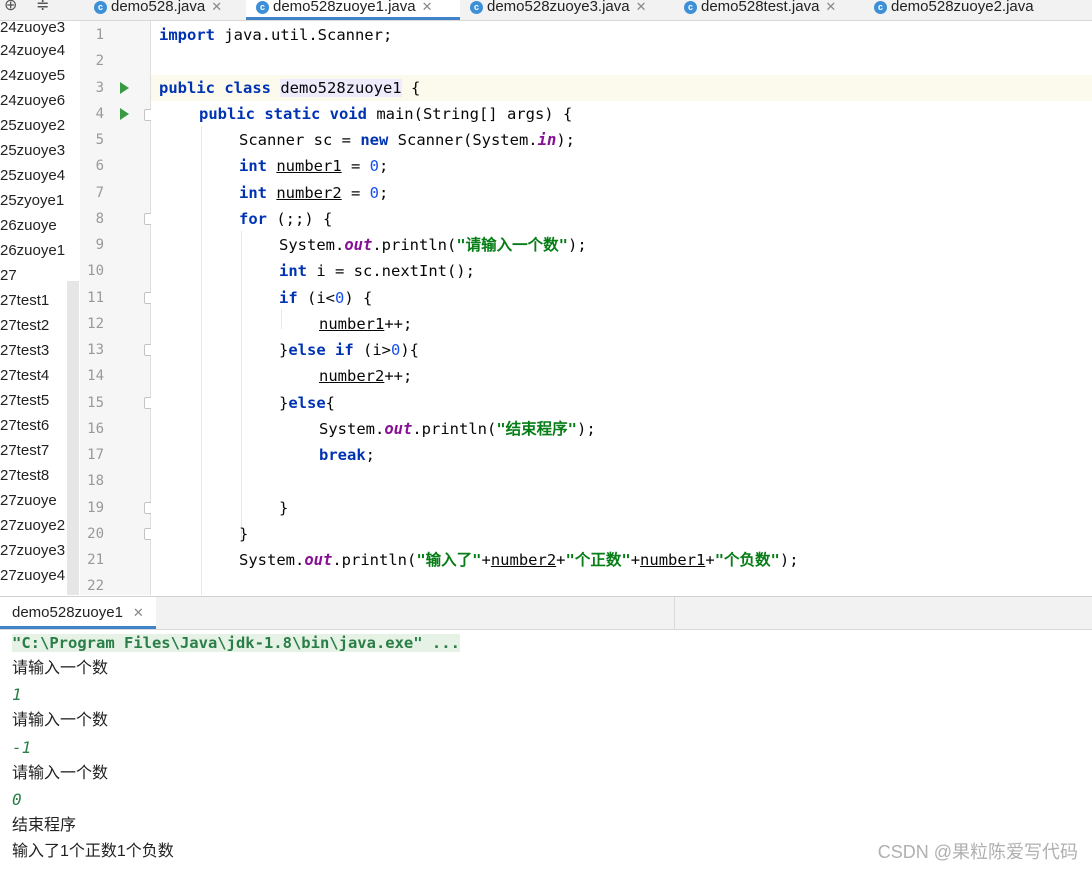 Image resolution: width=1092 pixels, height=872 pixels. I want to click on tab-label: demo528.java, so click(158, 7).